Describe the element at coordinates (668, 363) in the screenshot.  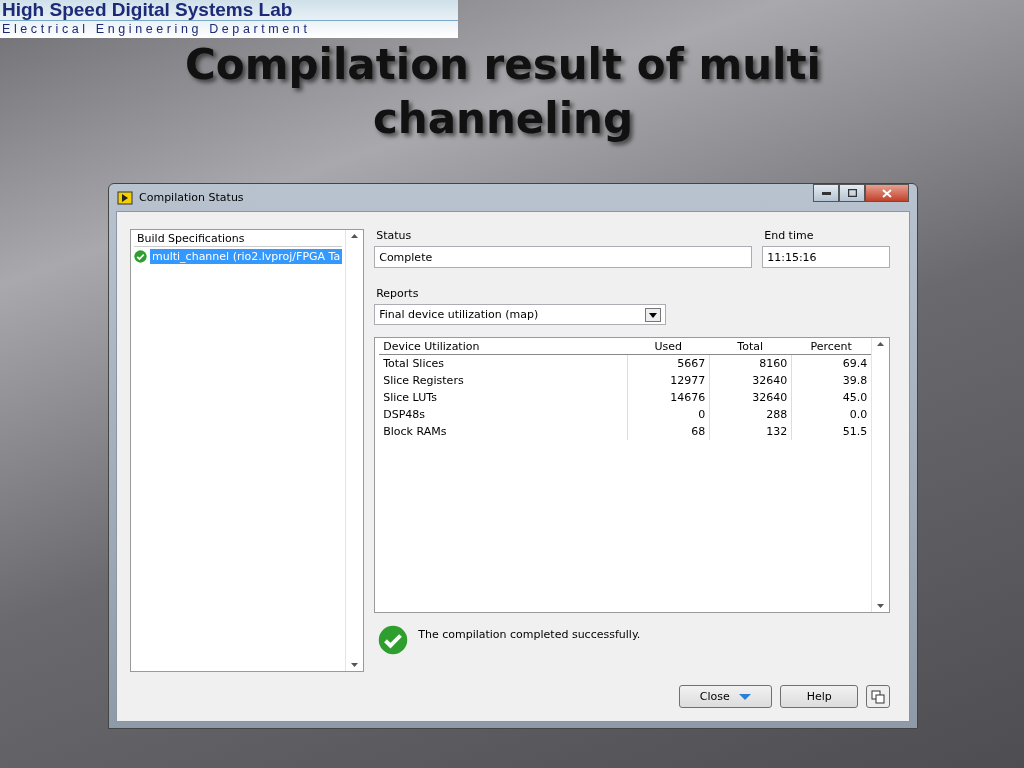
I see `table-cell: 5667` at that location.